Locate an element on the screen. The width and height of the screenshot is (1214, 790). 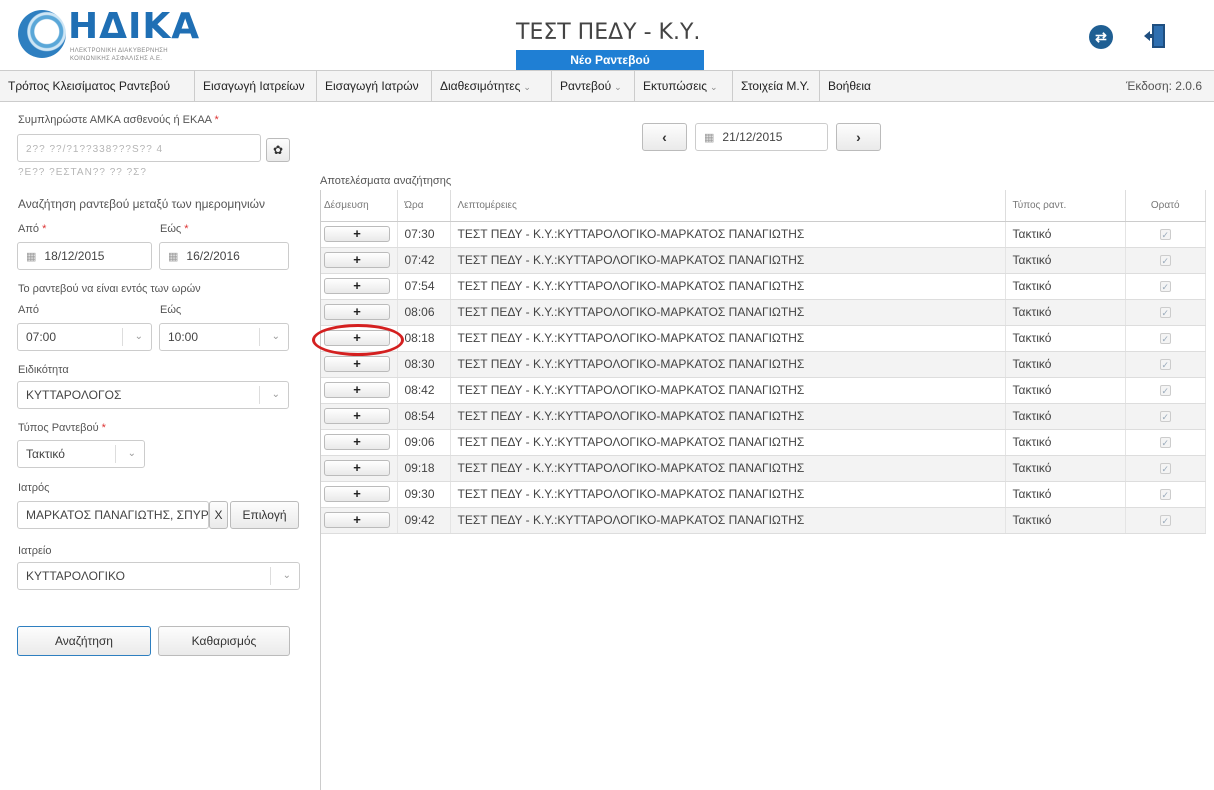
from-date-value: 18/12/2015 is located at coordinates (74, 256).